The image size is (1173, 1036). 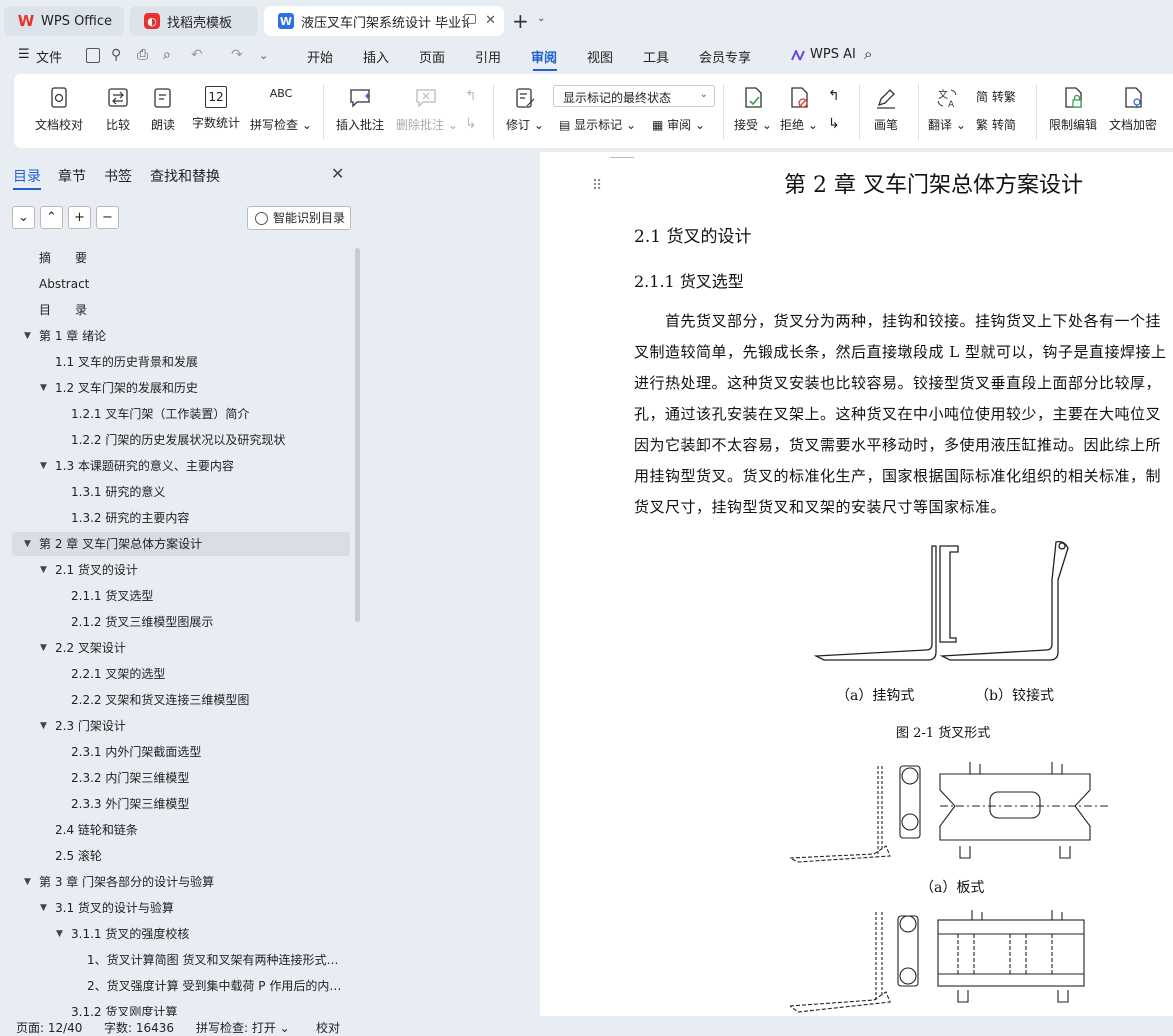 What do you see at coordinates (181, 492) in the screenshot?
I see `toc-item: 1.3.1 研究的意义` at bounding box center [181, 492].